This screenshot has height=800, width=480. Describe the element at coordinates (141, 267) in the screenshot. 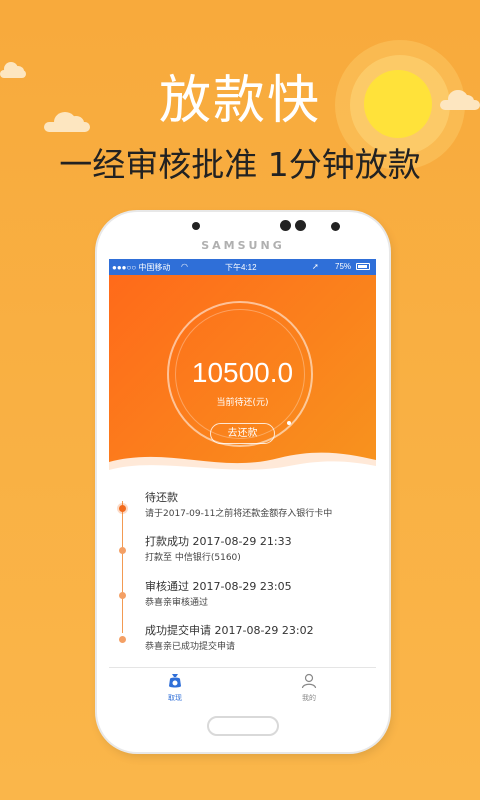

I see `carrier-label: ●●●○○ 中国移动` at that location.